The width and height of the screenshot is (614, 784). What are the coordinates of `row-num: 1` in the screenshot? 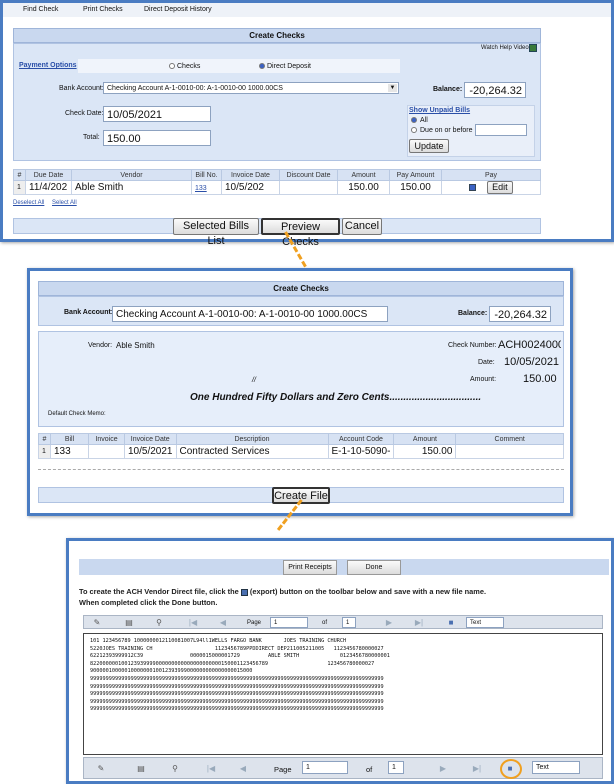 It's located at (44, 451).